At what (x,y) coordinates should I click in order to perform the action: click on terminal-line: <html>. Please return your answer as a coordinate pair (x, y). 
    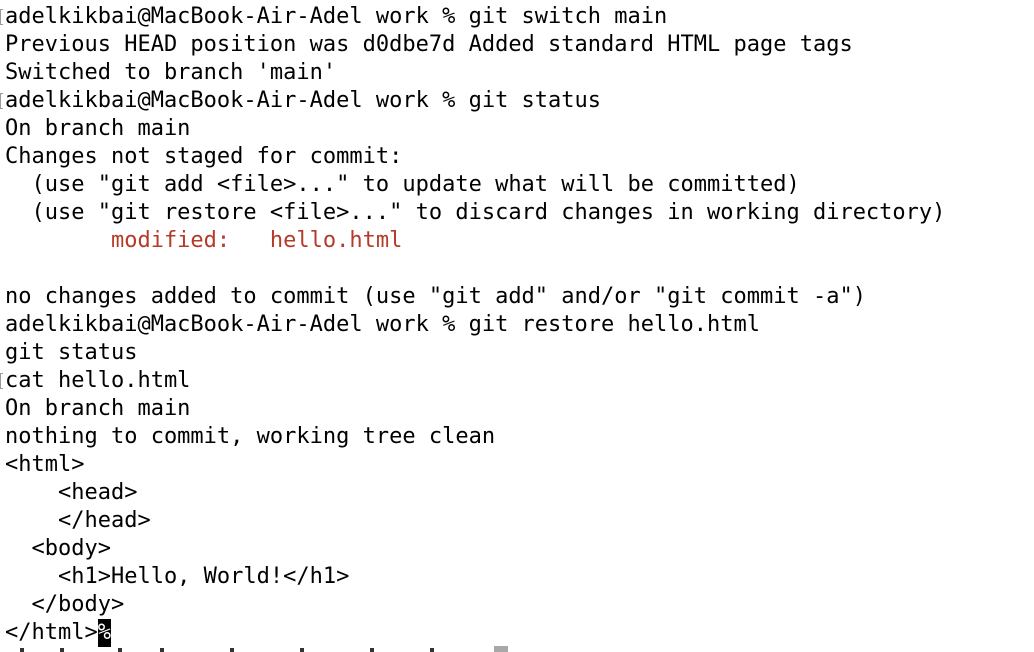
    Looking at the image, I should click on (45, 464).